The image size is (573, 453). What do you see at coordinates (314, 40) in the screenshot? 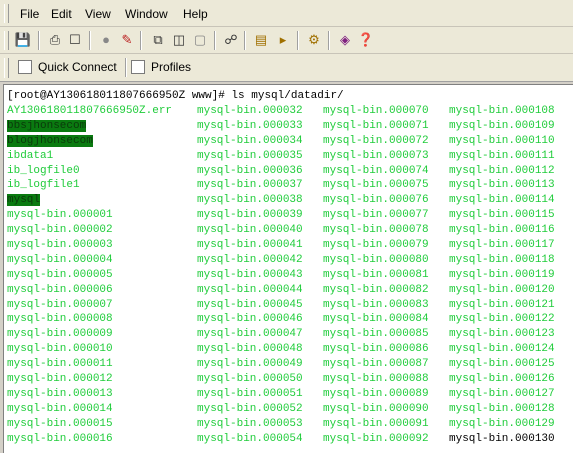
I see `settings-icon: ⚙` at bounding box center [314, 40].